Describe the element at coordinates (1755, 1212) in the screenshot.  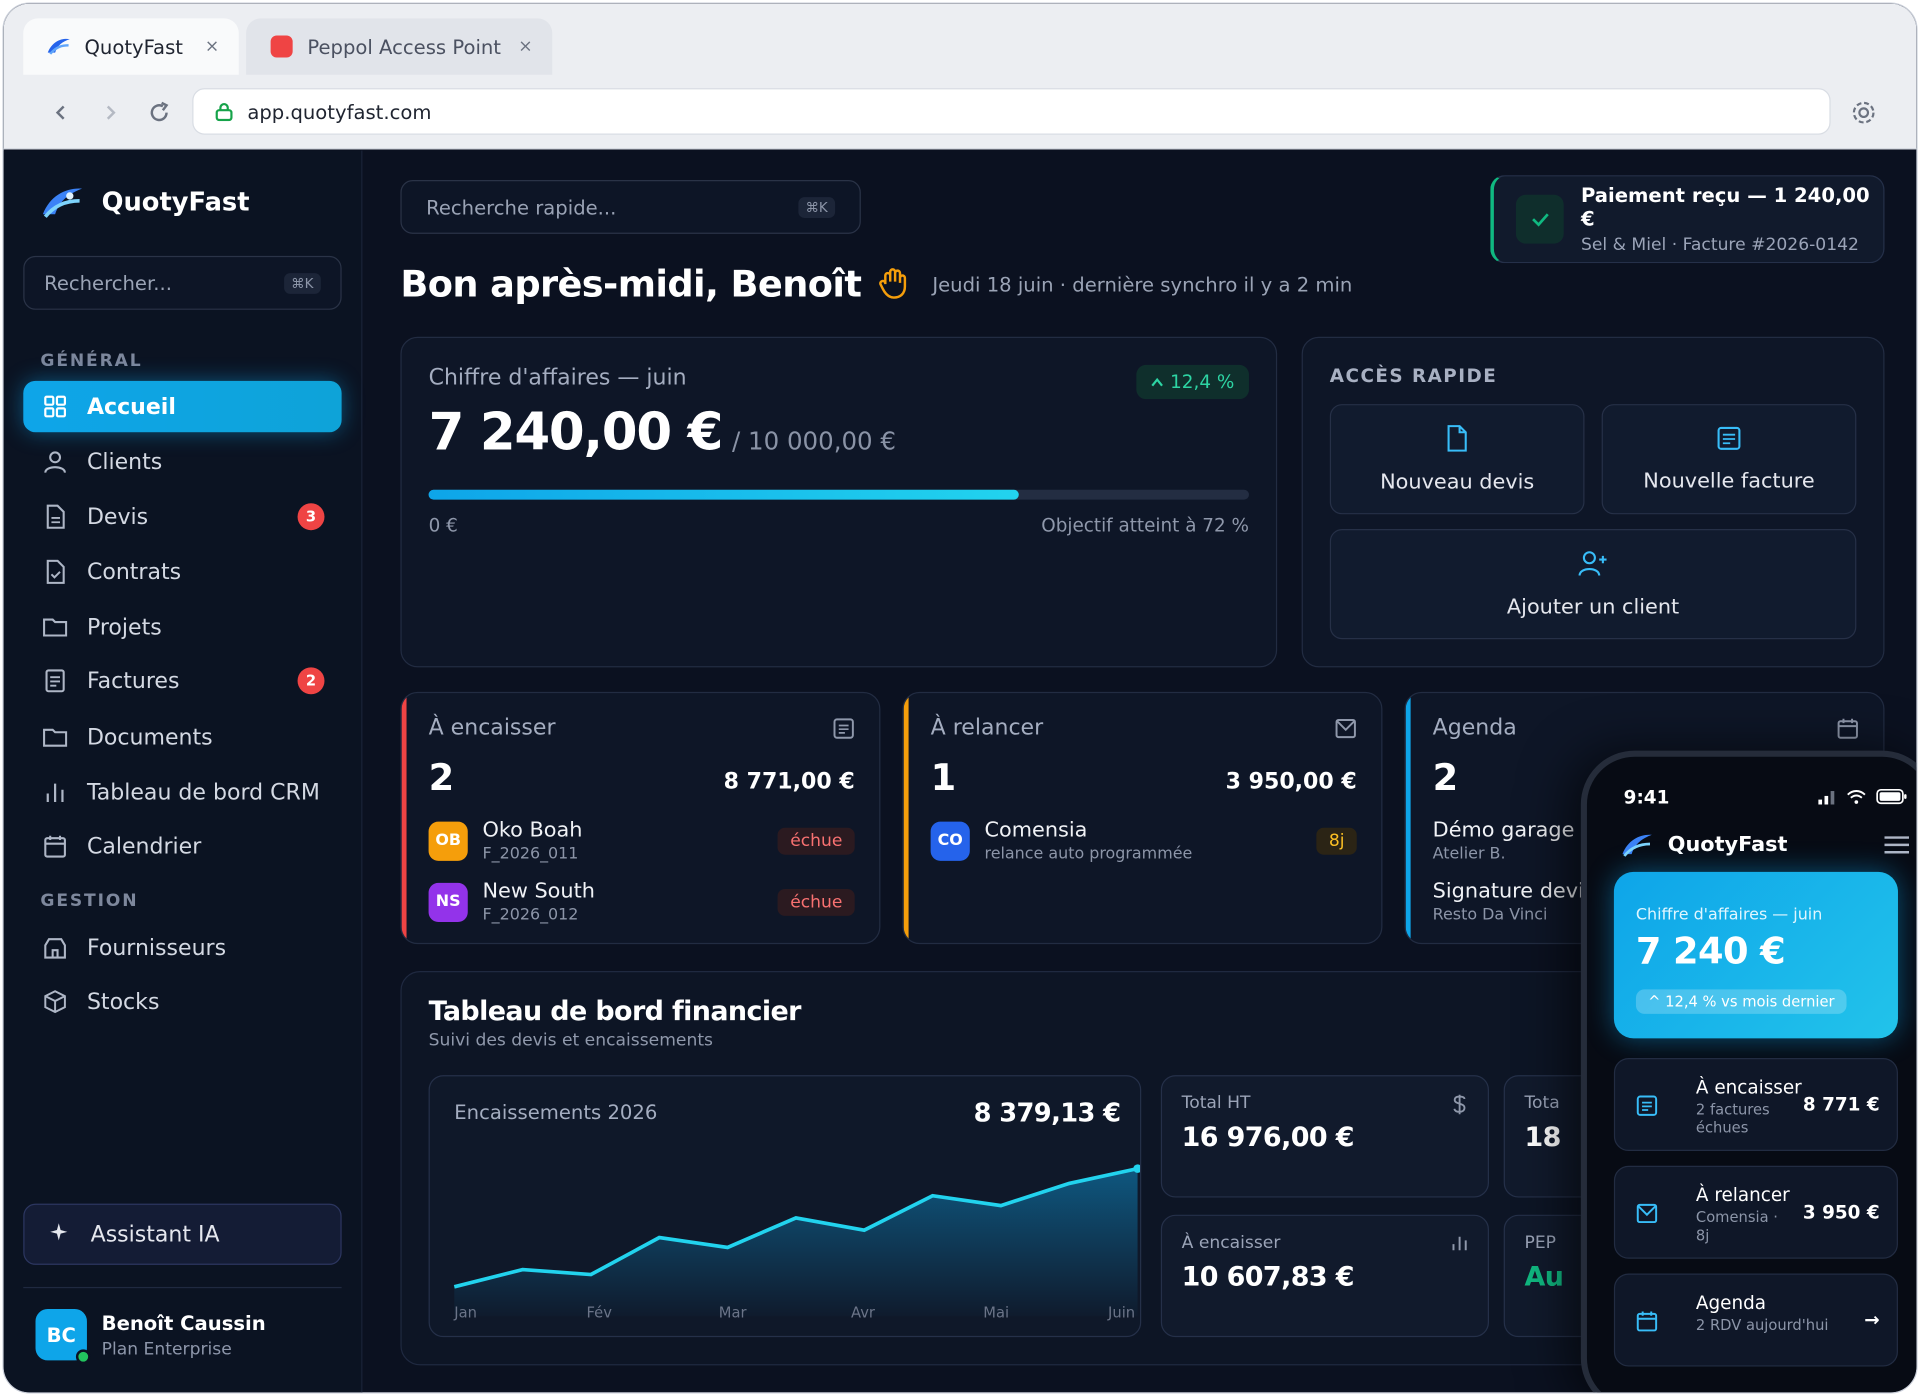
I see `mobile-to-remind: À relancer Comensia · 8j 3 950 €` at that location.